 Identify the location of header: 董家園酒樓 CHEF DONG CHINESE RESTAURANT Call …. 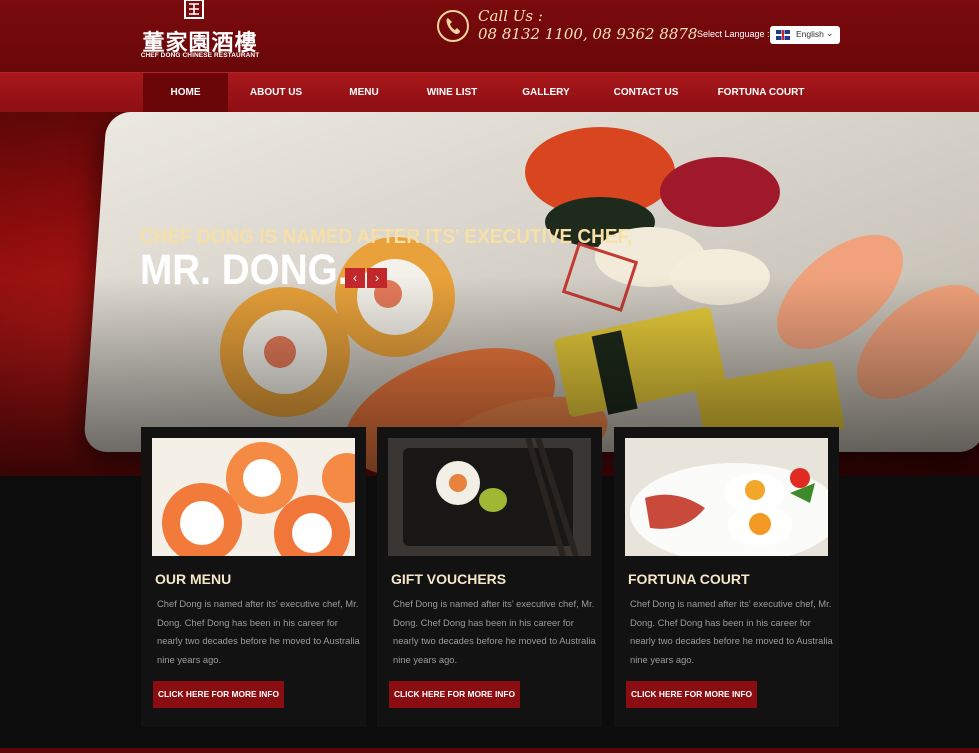
(489, 36).